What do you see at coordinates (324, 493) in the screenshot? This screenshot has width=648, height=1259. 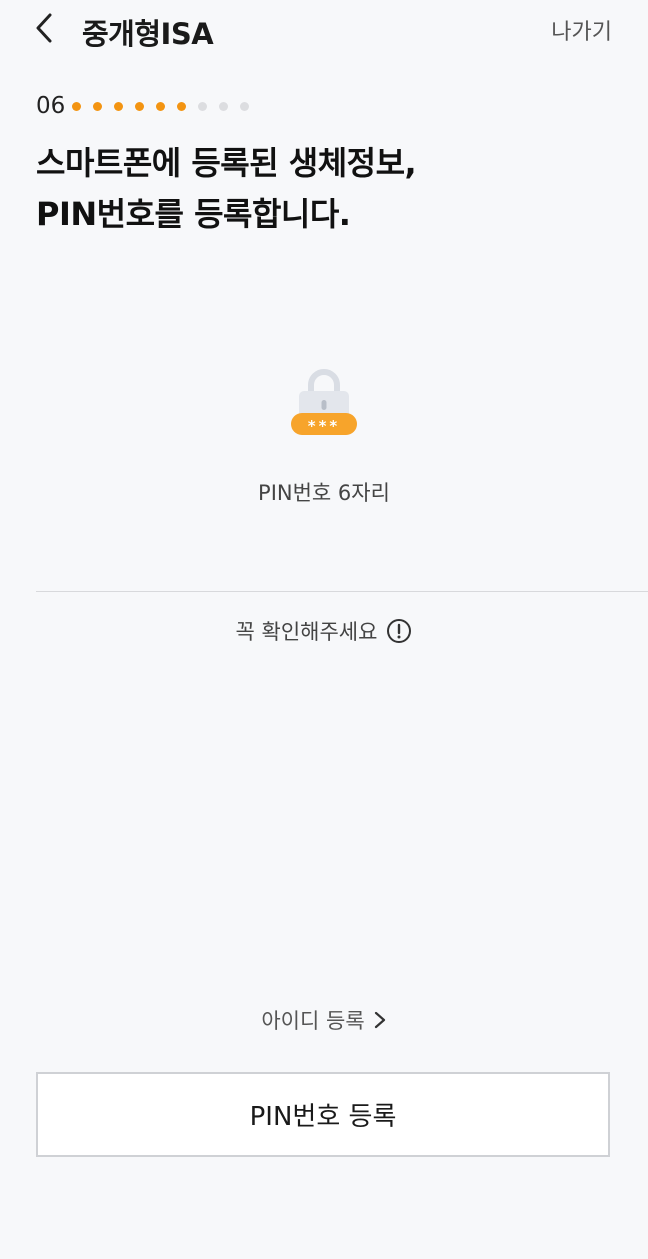 I see `pin-caption: PIN번호 6자리` at bounding box center [324, 493].